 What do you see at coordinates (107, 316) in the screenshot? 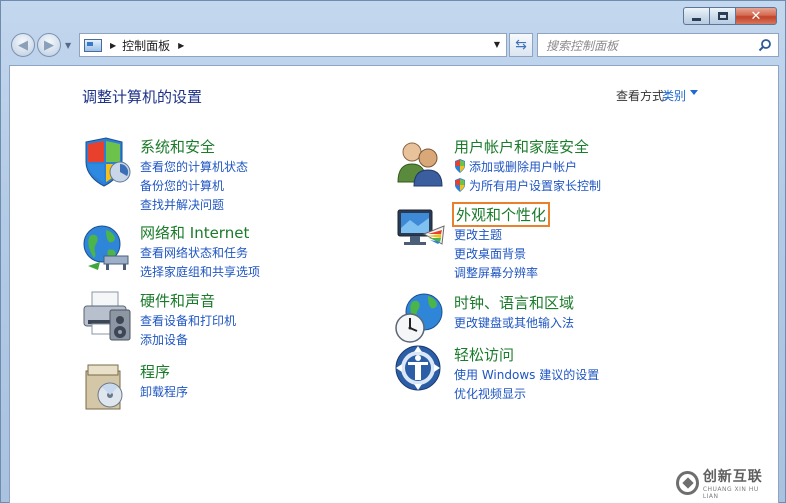
I see `printer-icon` at bounding box center [107, 316].